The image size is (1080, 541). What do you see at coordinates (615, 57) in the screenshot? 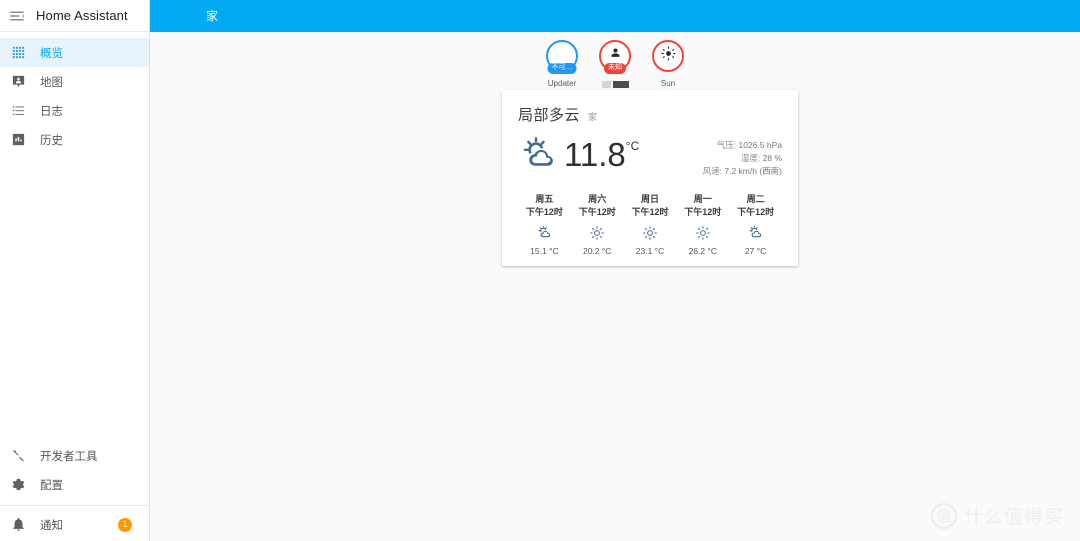
I see `badge-circle: 未知` at bounding box center [615, 57].